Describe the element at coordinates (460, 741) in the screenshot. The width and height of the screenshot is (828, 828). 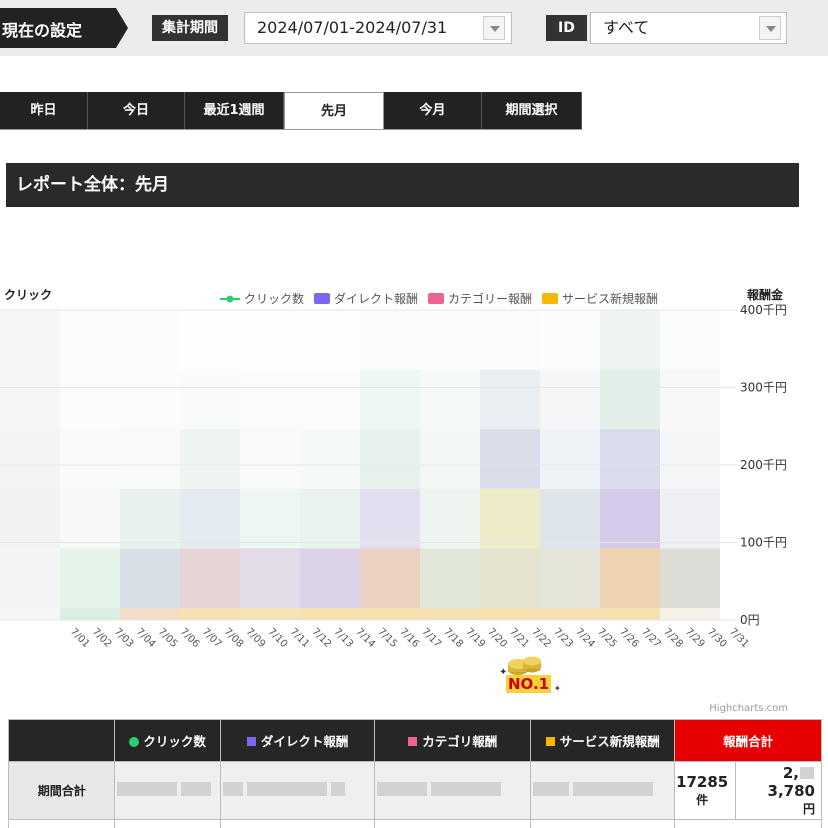
I see `header-label: カテゴリ報酬` at that location.